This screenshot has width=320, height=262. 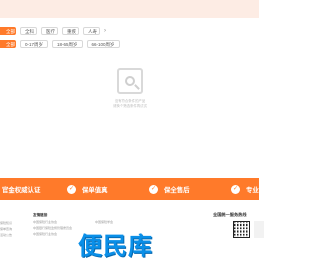 I want to click on feature-after-sales: ✓ 保全售后, so click(x=169, y=189).